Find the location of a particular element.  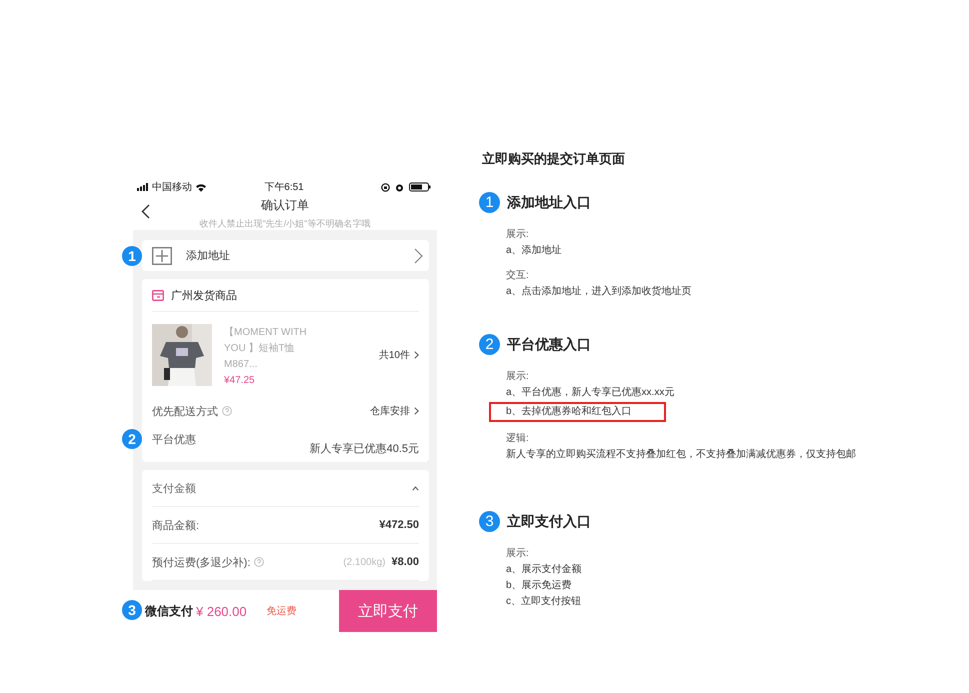

free-shipping-label: 免运费 is located at coordinates (281, 611).